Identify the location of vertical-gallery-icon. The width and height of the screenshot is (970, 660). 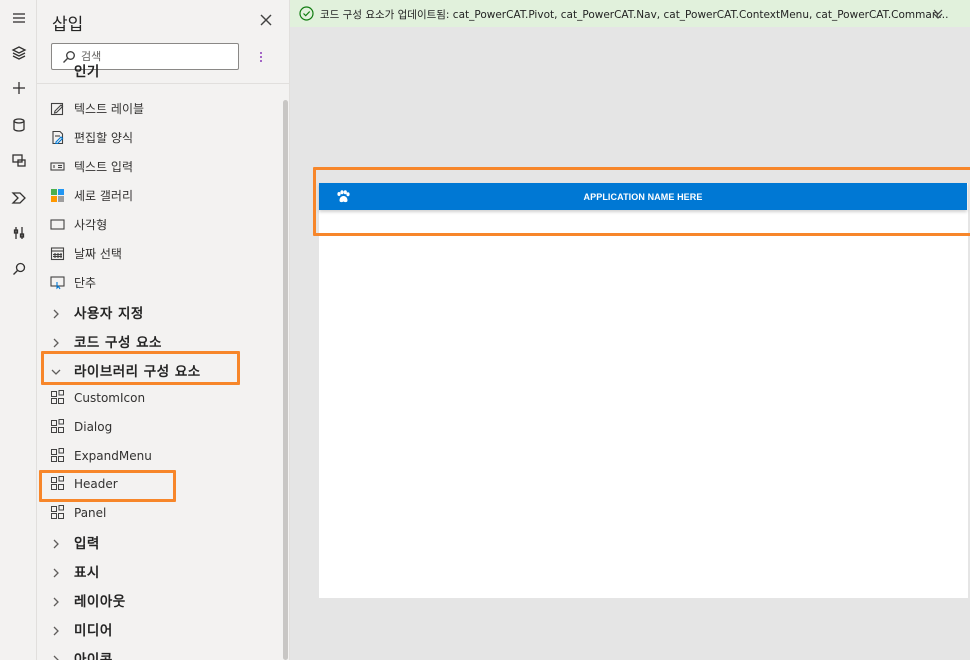
(57, 195).